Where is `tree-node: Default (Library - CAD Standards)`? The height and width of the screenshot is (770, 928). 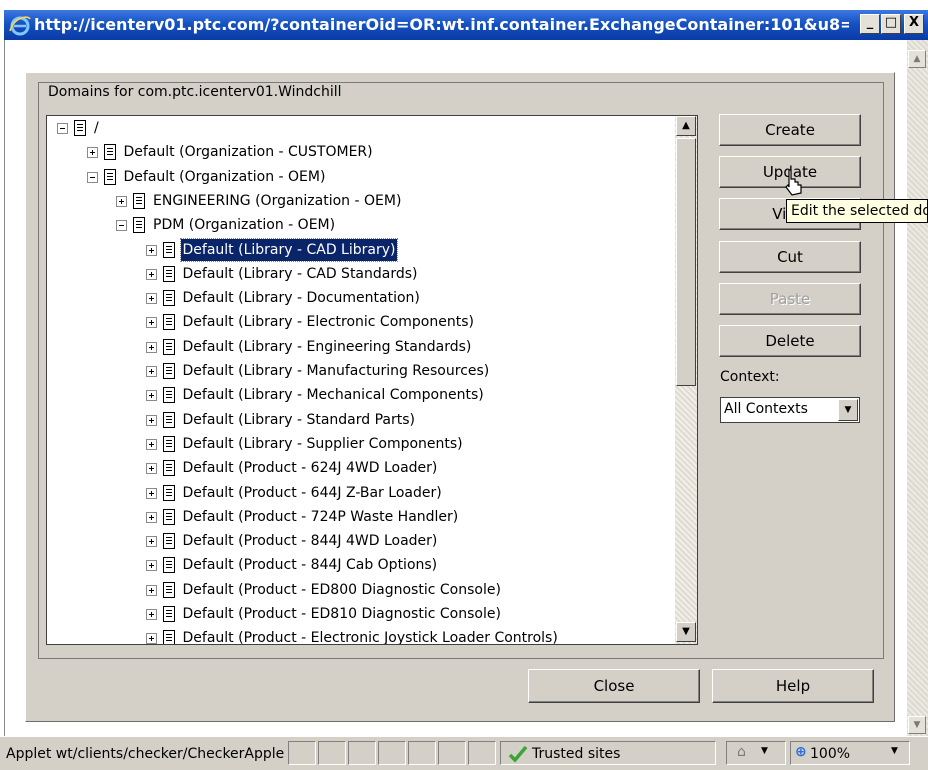 tree-node: Default (Library - CAD Standards) is located at coordinates (404, 274).